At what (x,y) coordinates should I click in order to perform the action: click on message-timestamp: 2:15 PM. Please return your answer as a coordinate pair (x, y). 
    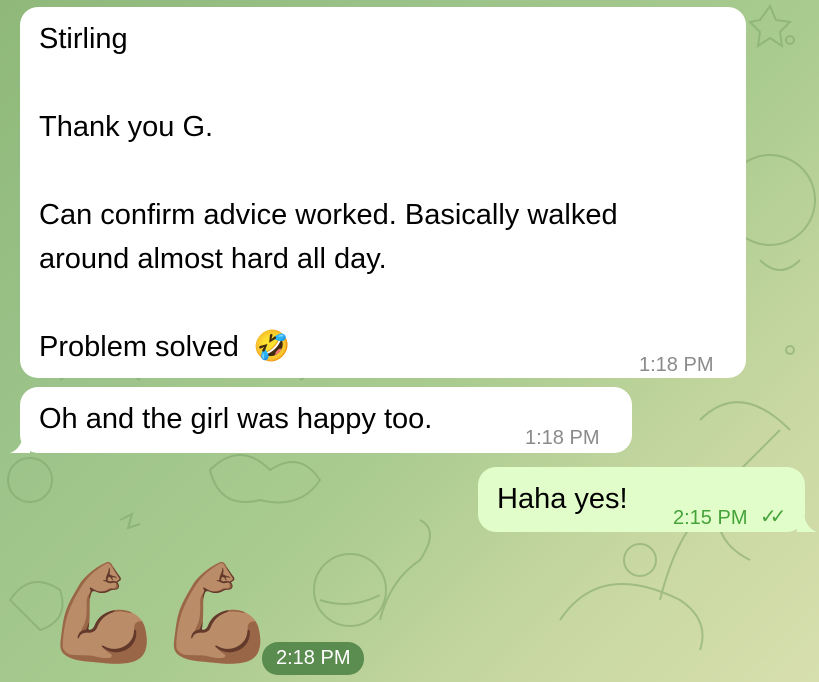
    Looking at the image, I should click on (710, 518).